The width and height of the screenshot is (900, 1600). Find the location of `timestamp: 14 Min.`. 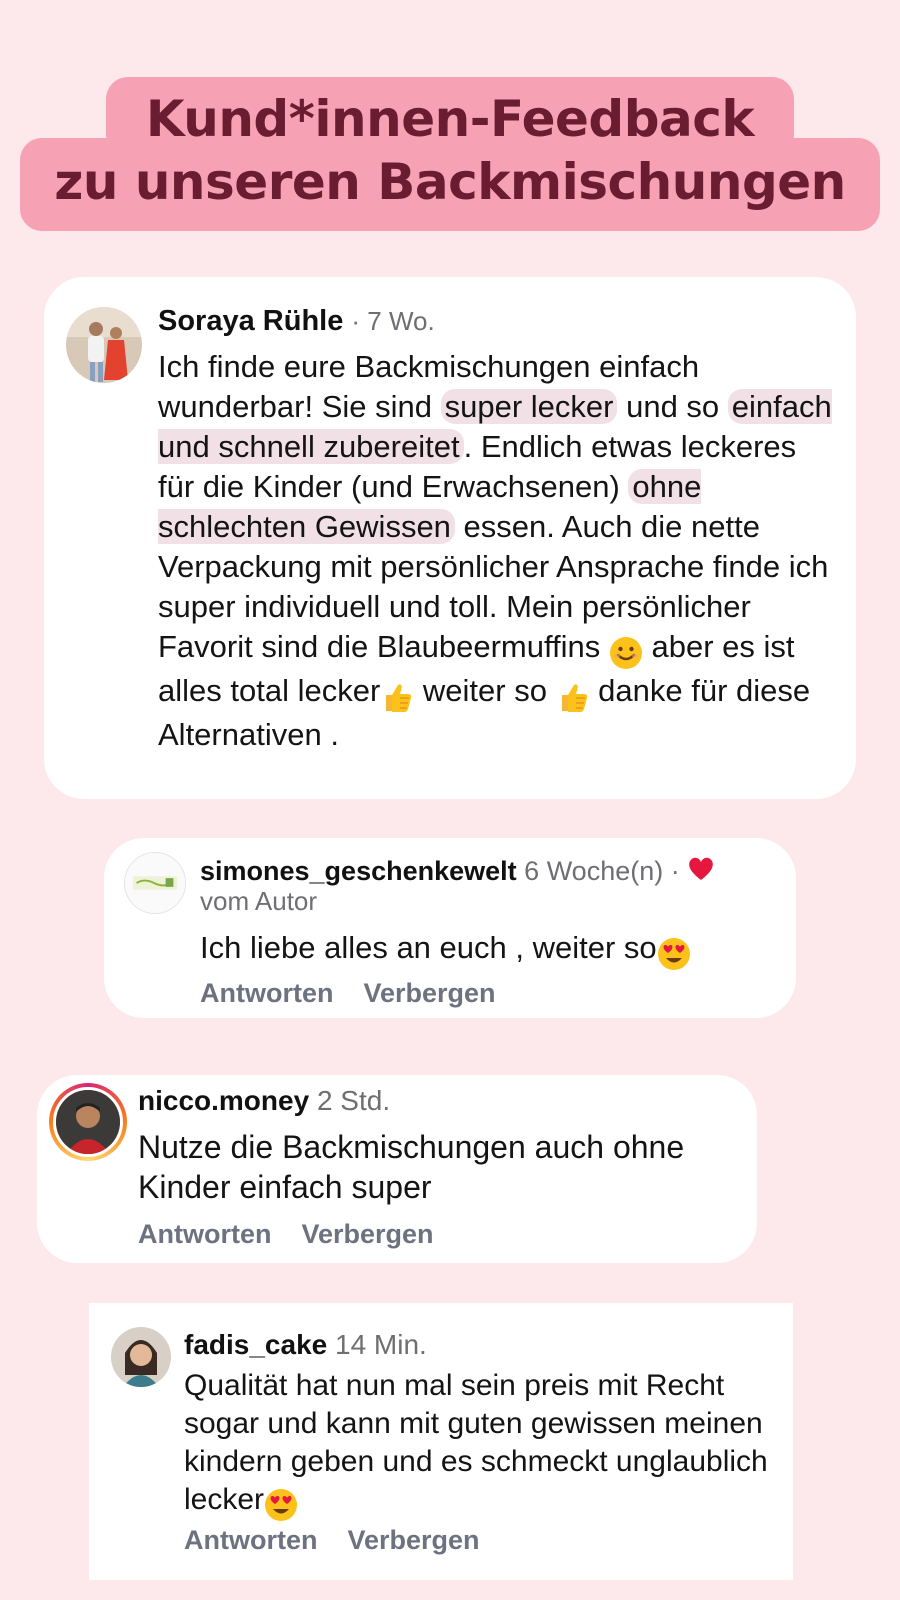

timestamp: 14 Min. is located at coordinates (381, 1344).